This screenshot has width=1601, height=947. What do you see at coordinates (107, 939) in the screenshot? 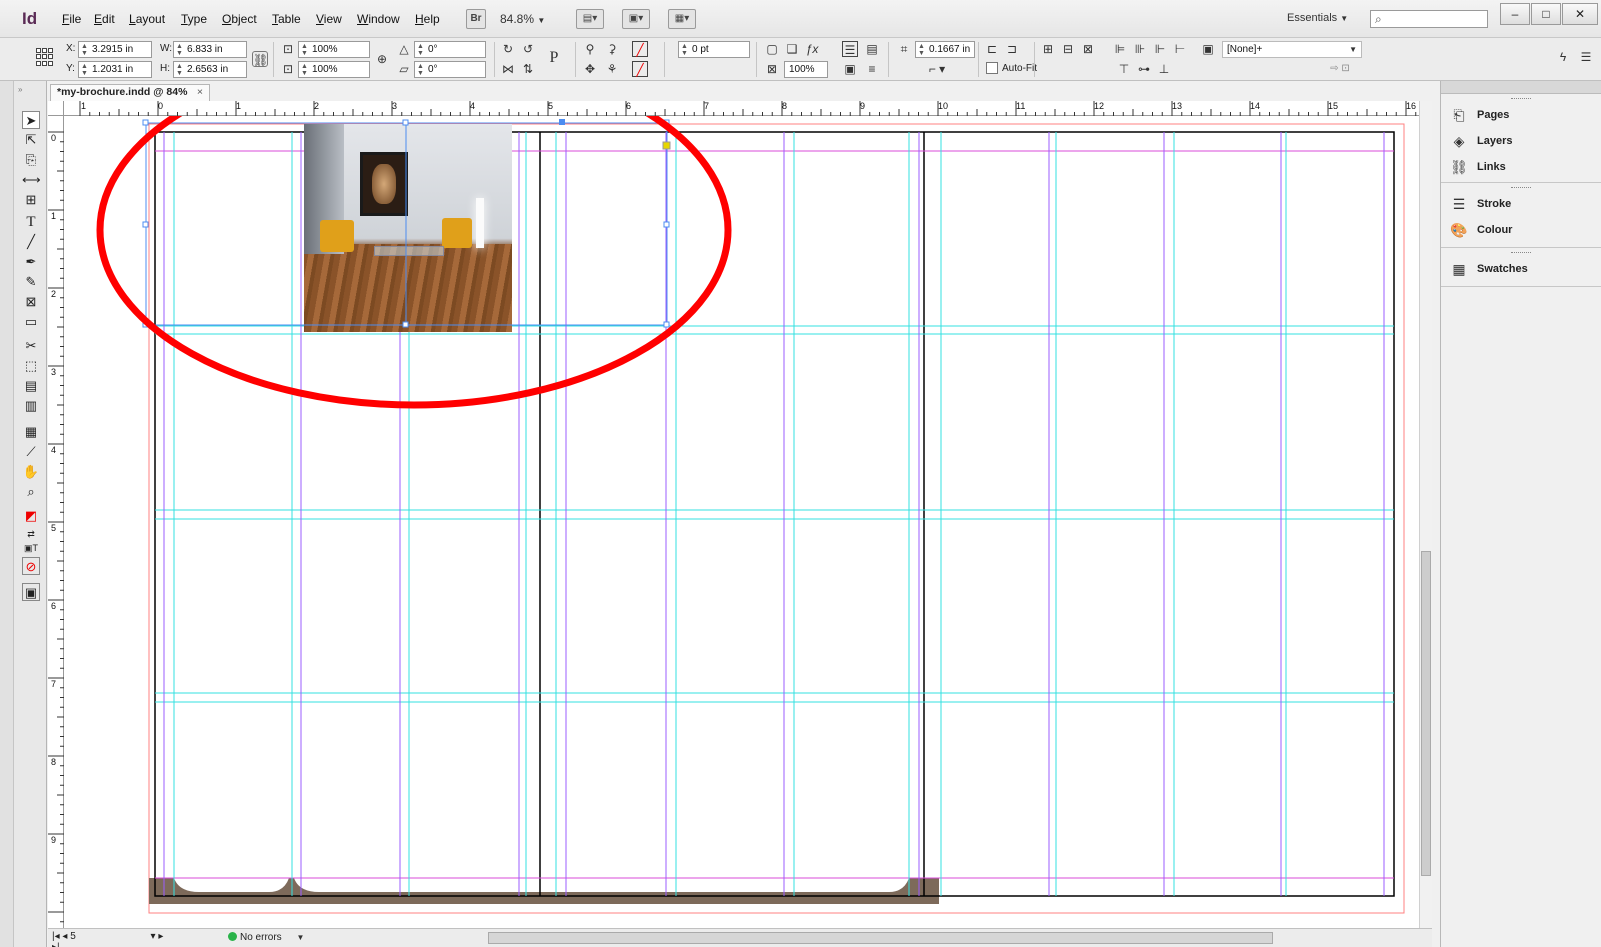
I see `next-page-icon: ▾ ▸ ▸|` at bounding box center [107, 939].